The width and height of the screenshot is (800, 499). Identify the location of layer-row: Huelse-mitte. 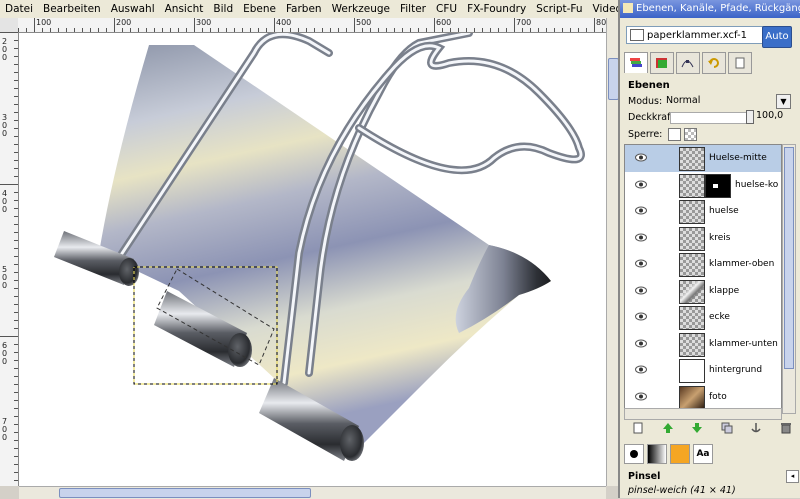
(703, 158).